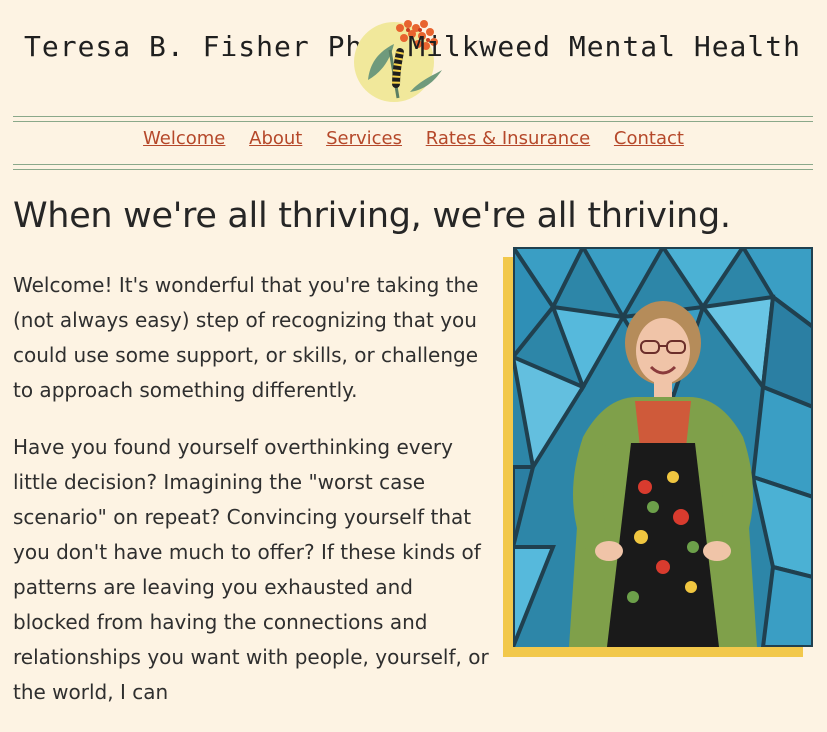 Image resolution: width=827 pixels, height=732 pixels. What do you see at coordinates (211, 46) in the screenshot?
I see `therapist-name: Teresa B. Fisher PhD.` at bounding box center [211, 46].